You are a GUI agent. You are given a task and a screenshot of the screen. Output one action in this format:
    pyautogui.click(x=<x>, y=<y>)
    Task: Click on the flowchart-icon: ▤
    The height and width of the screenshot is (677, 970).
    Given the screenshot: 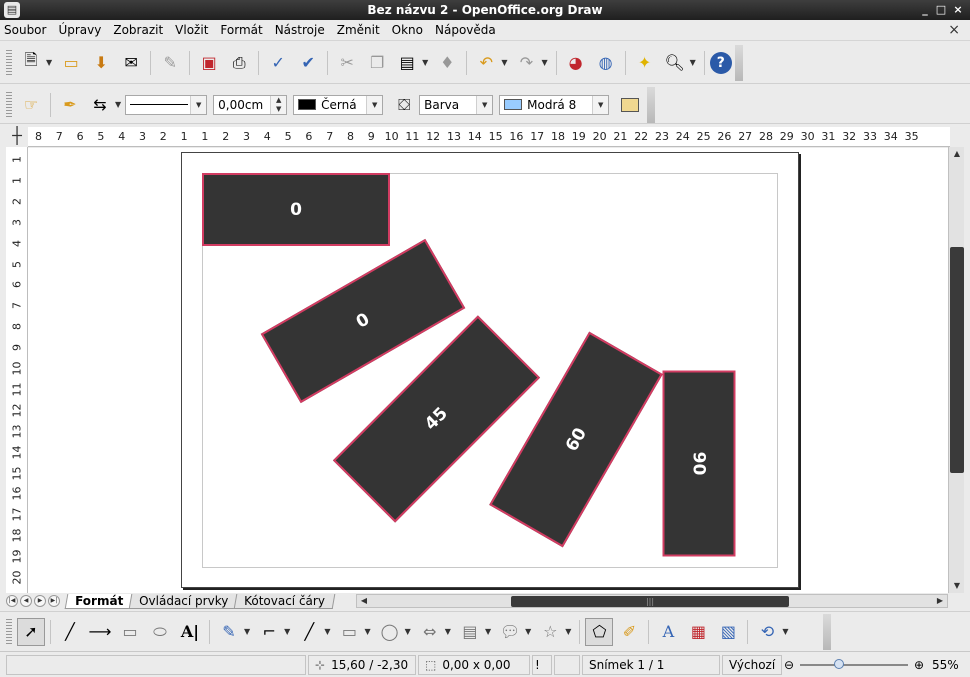 What is the action you would take?
    pyautogui.click(x=470, y=632)
    